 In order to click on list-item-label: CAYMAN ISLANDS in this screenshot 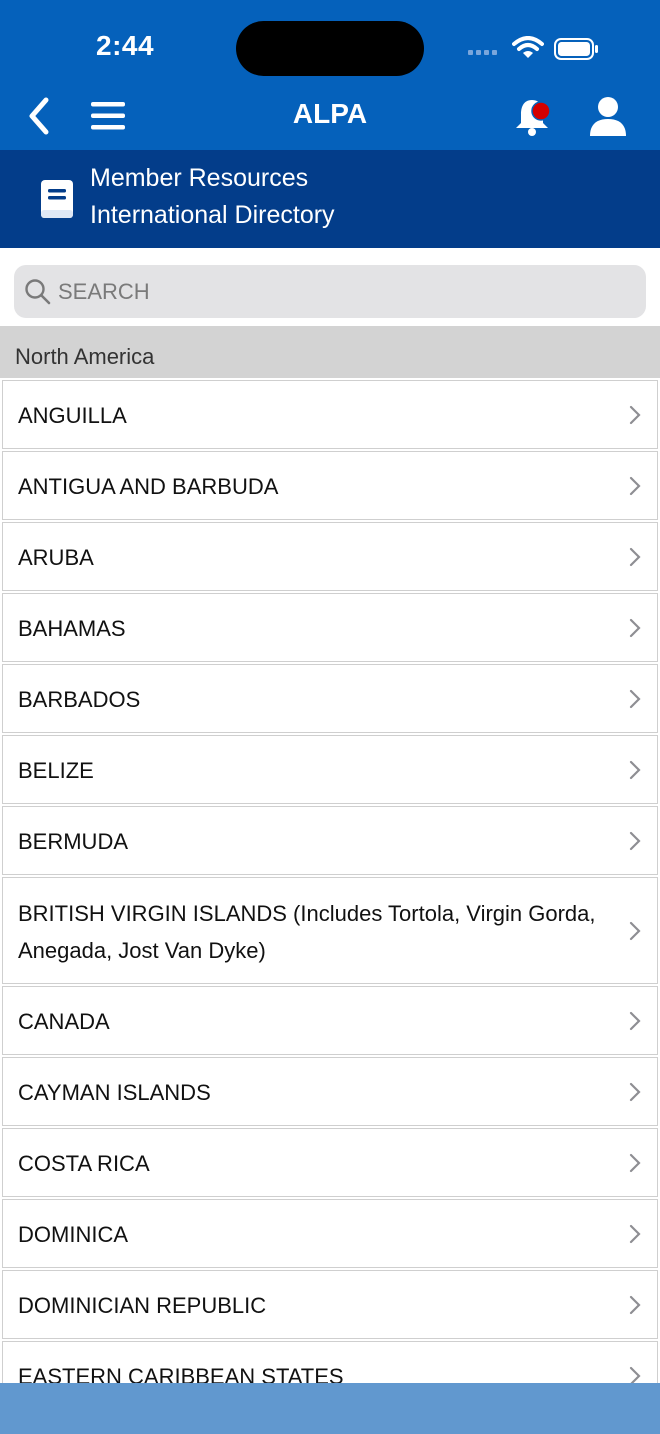, I will do `click(114, 1092)`.